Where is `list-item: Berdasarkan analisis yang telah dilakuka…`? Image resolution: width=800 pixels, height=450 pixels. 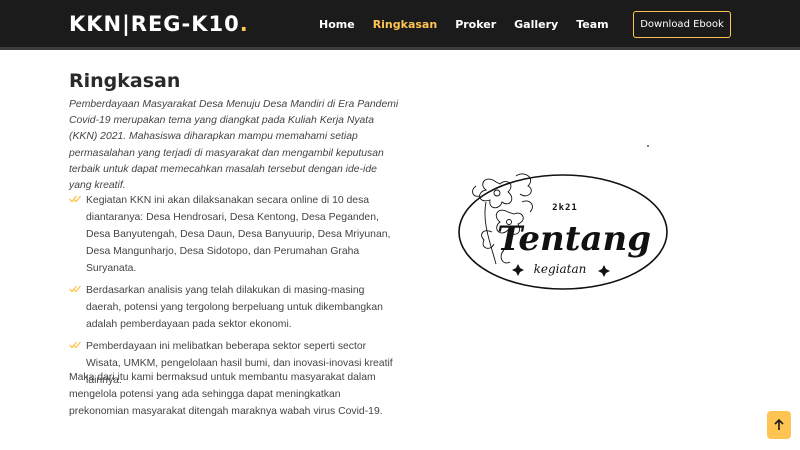
list-item: Berdasarkan analisis yang telah dilakuka… is located at coordinates (234, 307).